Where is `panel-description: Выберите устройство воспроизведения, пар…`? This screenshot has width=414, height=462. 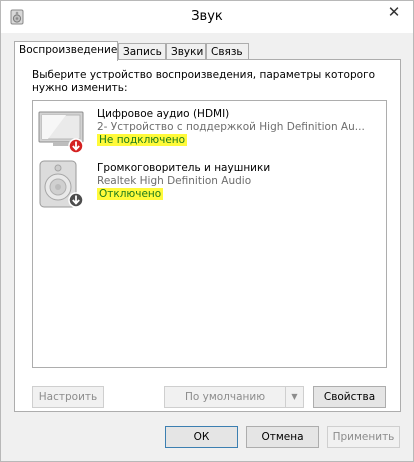
panel-description: Выберите устройство воспроизведения, пар… is located at coordinates (204, 81).